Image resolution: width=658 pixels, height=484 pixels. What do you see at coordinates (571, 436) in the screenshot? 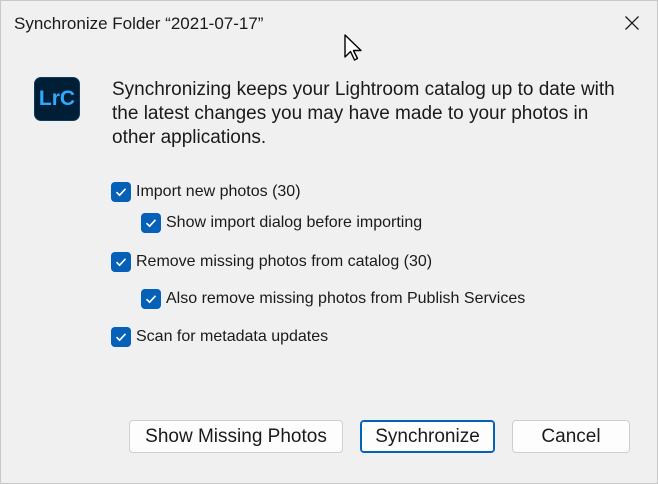
I see `cancel-button: Cancel` at bounding box center [571, 436].